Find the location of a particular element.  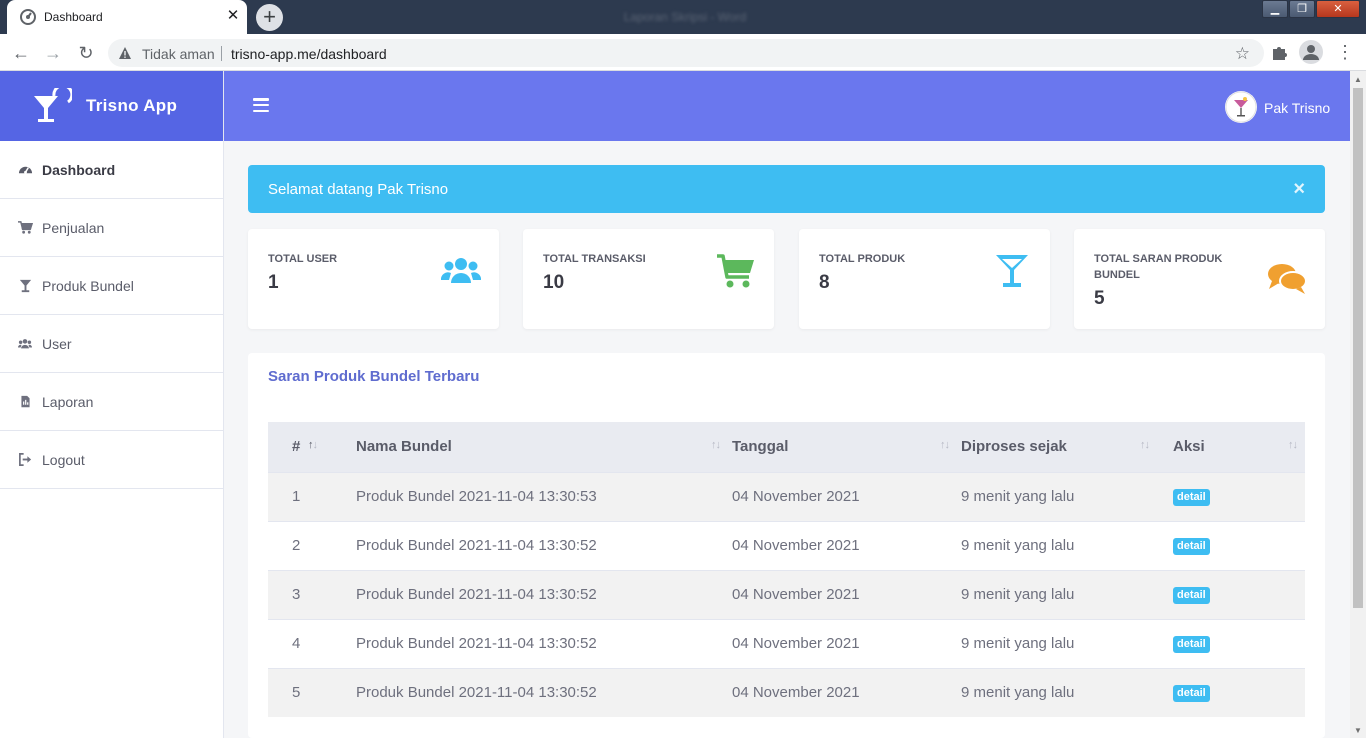

column-header-diproses-sejak: Diproses sejak ↑↓ is located at coordinates (1067, 447).